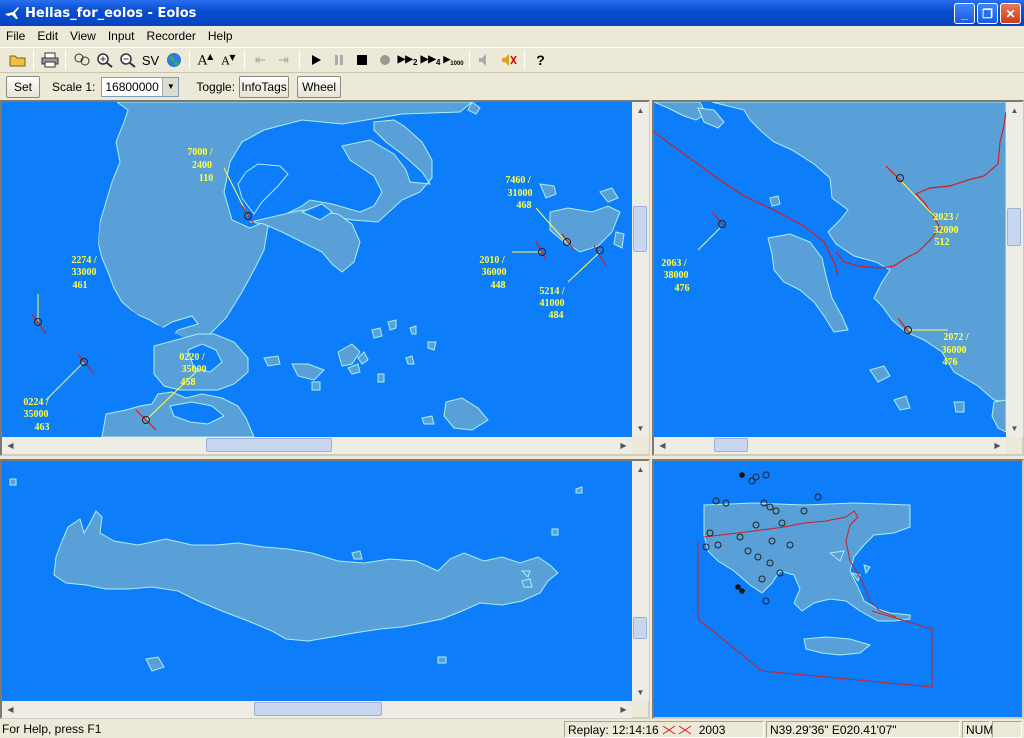  Describe the element at coordinates (192, 357) in the screenshot. I see `infotag-line: 0220 /` at that location.